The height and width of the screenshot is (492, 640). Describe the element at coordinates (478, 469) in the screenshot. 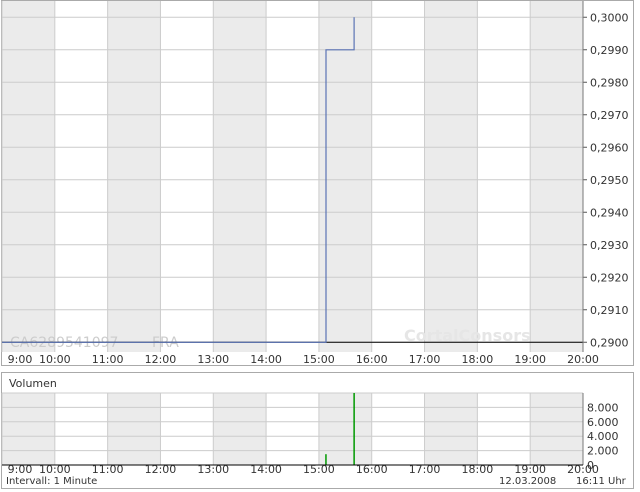

I see `volume-x-tick-label: 18:00` at that location.